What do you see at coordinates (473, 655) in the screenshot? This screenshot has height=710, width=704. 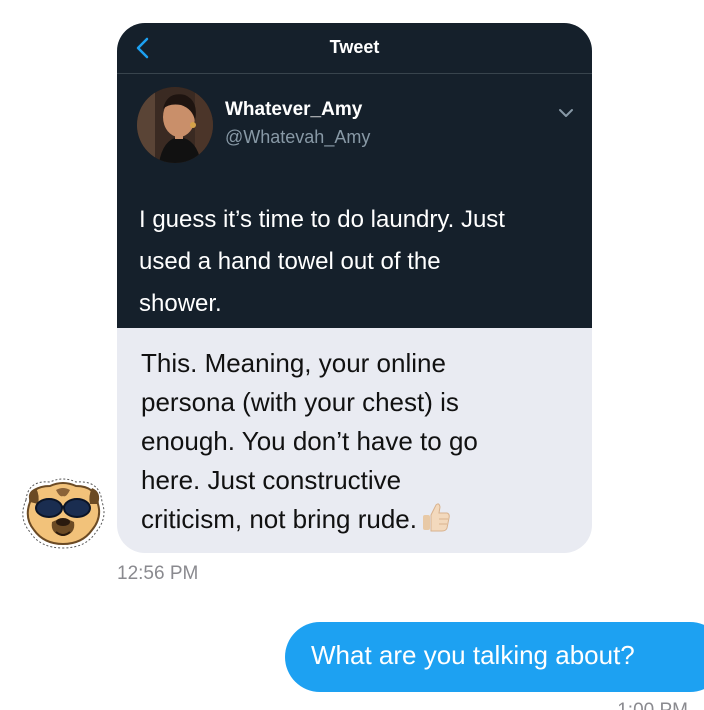 I see `outgoing-message-text: What are you talking about?` at bounding box center [473, 655].